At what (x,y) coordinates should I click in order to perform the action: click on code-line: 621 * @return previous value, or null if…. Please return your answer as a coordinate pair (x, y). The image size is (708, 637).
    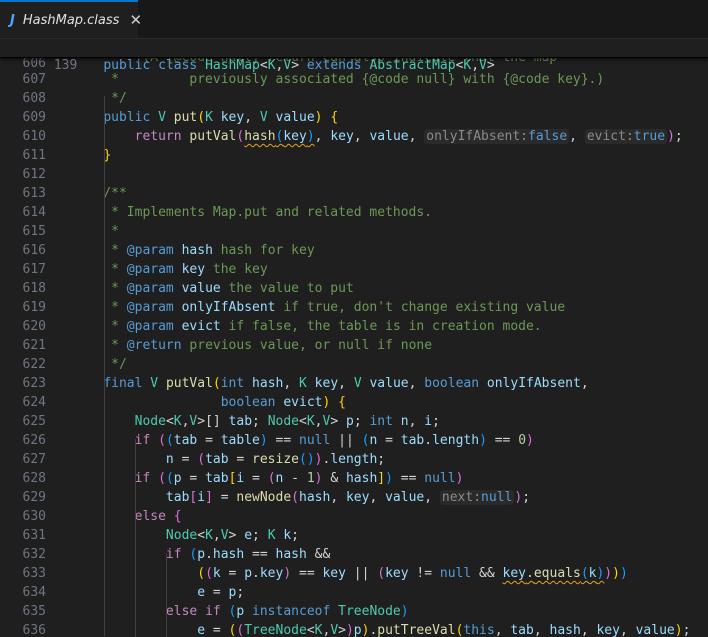
    Looking at the image, I should click on (354, 345).